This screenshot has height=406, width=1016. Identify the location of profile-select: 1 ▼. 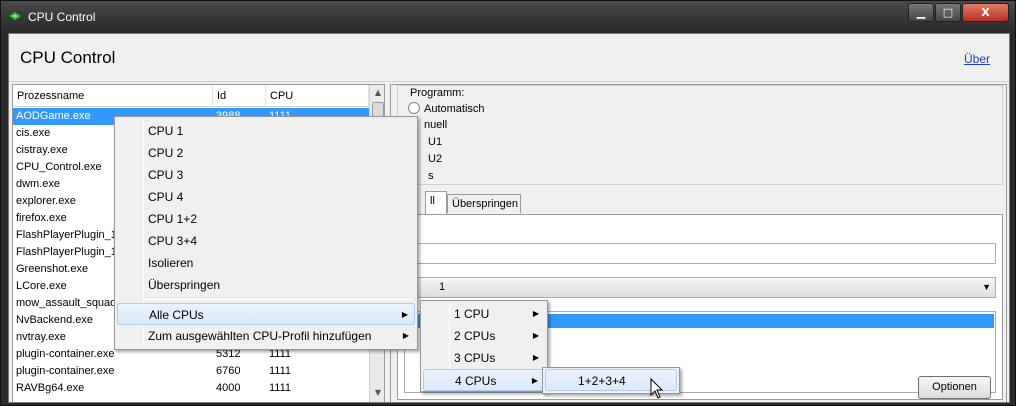
(700, 287).